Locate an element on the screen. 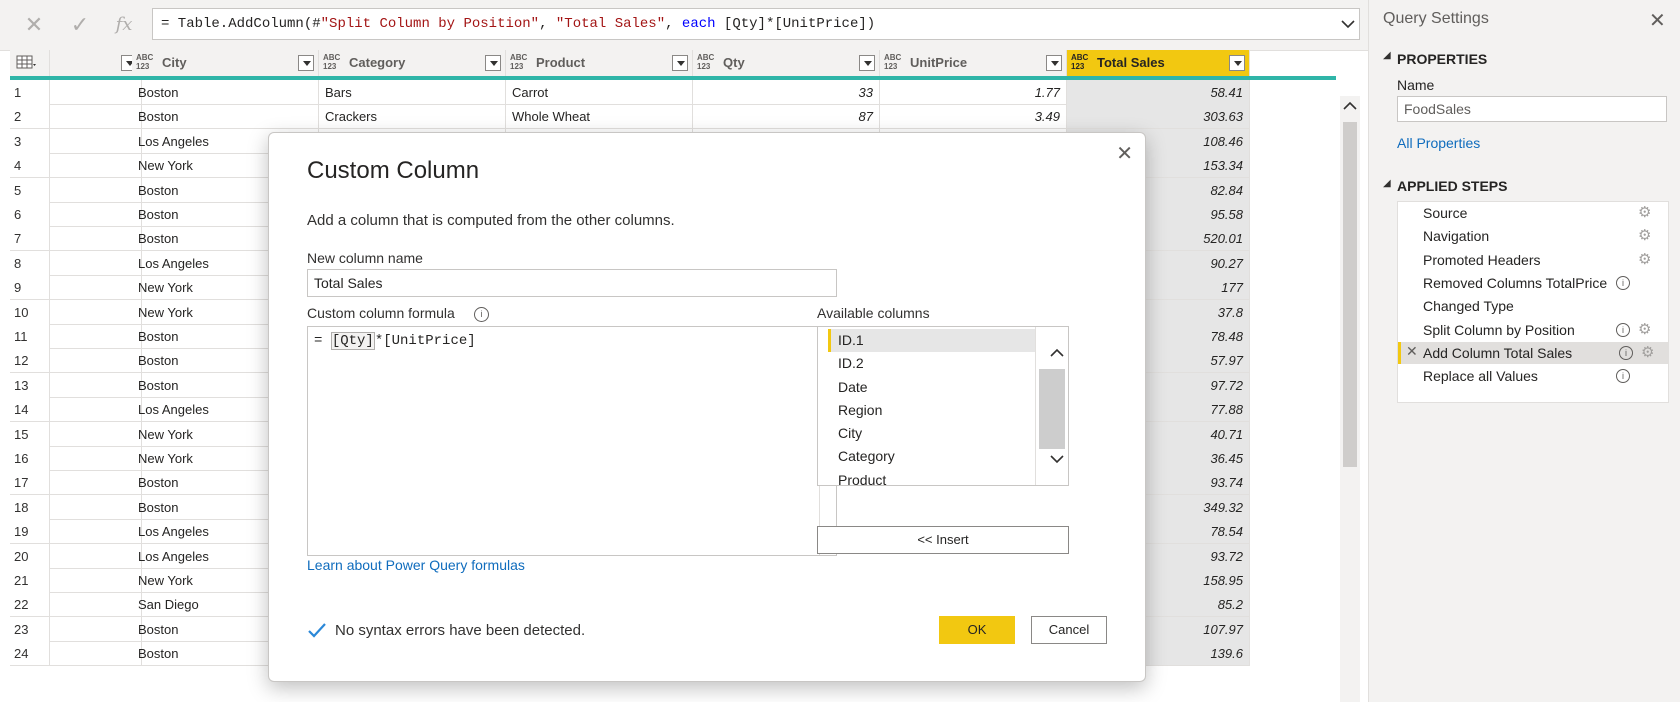 The image size is (1680, 702). fx-icon: fx is located at coordinates (124, 25).